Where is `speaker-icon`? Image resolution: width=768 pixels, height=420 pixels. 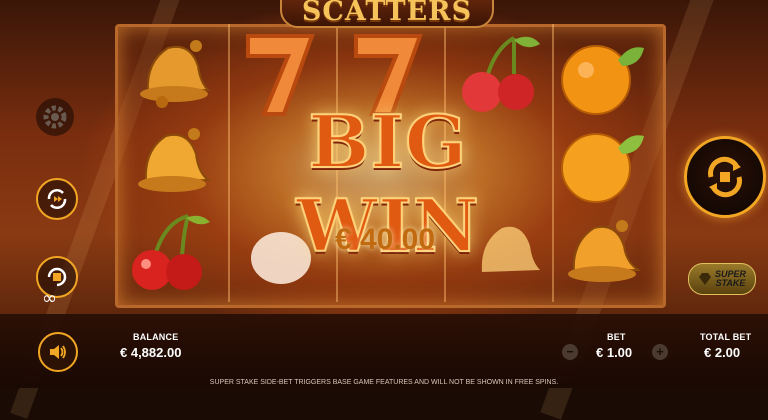
speaker-icon is located at coordinates (58, 352).